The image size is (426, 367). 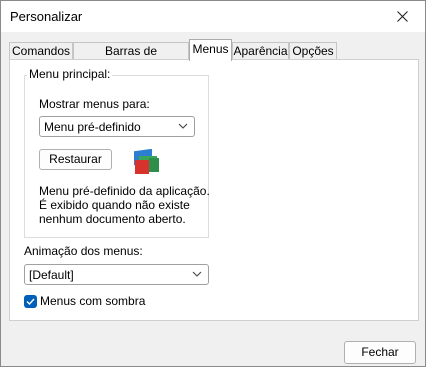 I want to click on restore-button: Restaurar, so click(x=75, y=159).